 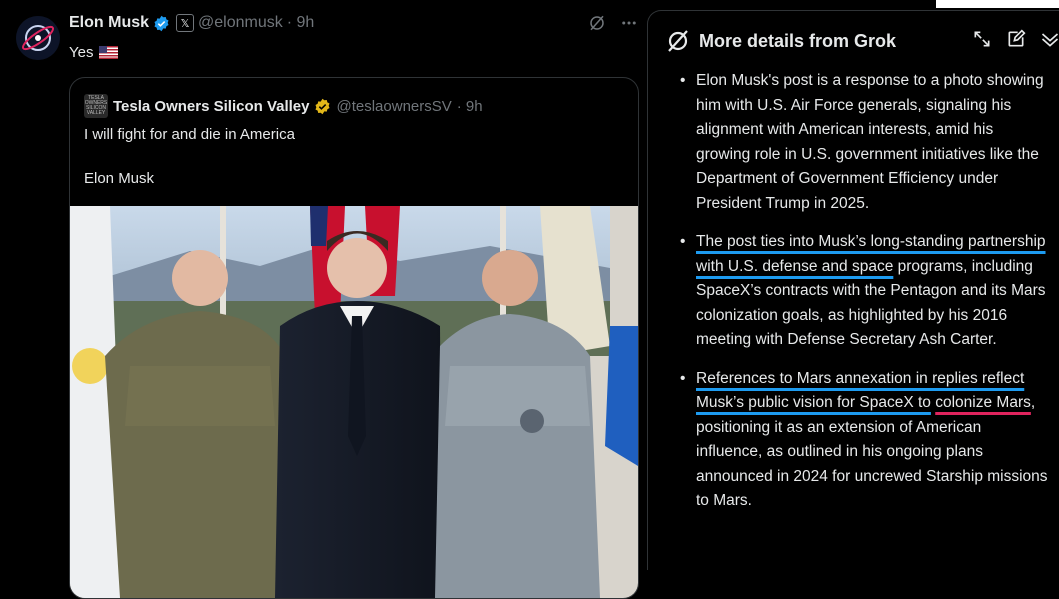 What do you see at coordinates (470, 106) in the screenshot?
I see `quoted-post-time: · 9h` at bounding box center [470, 106].